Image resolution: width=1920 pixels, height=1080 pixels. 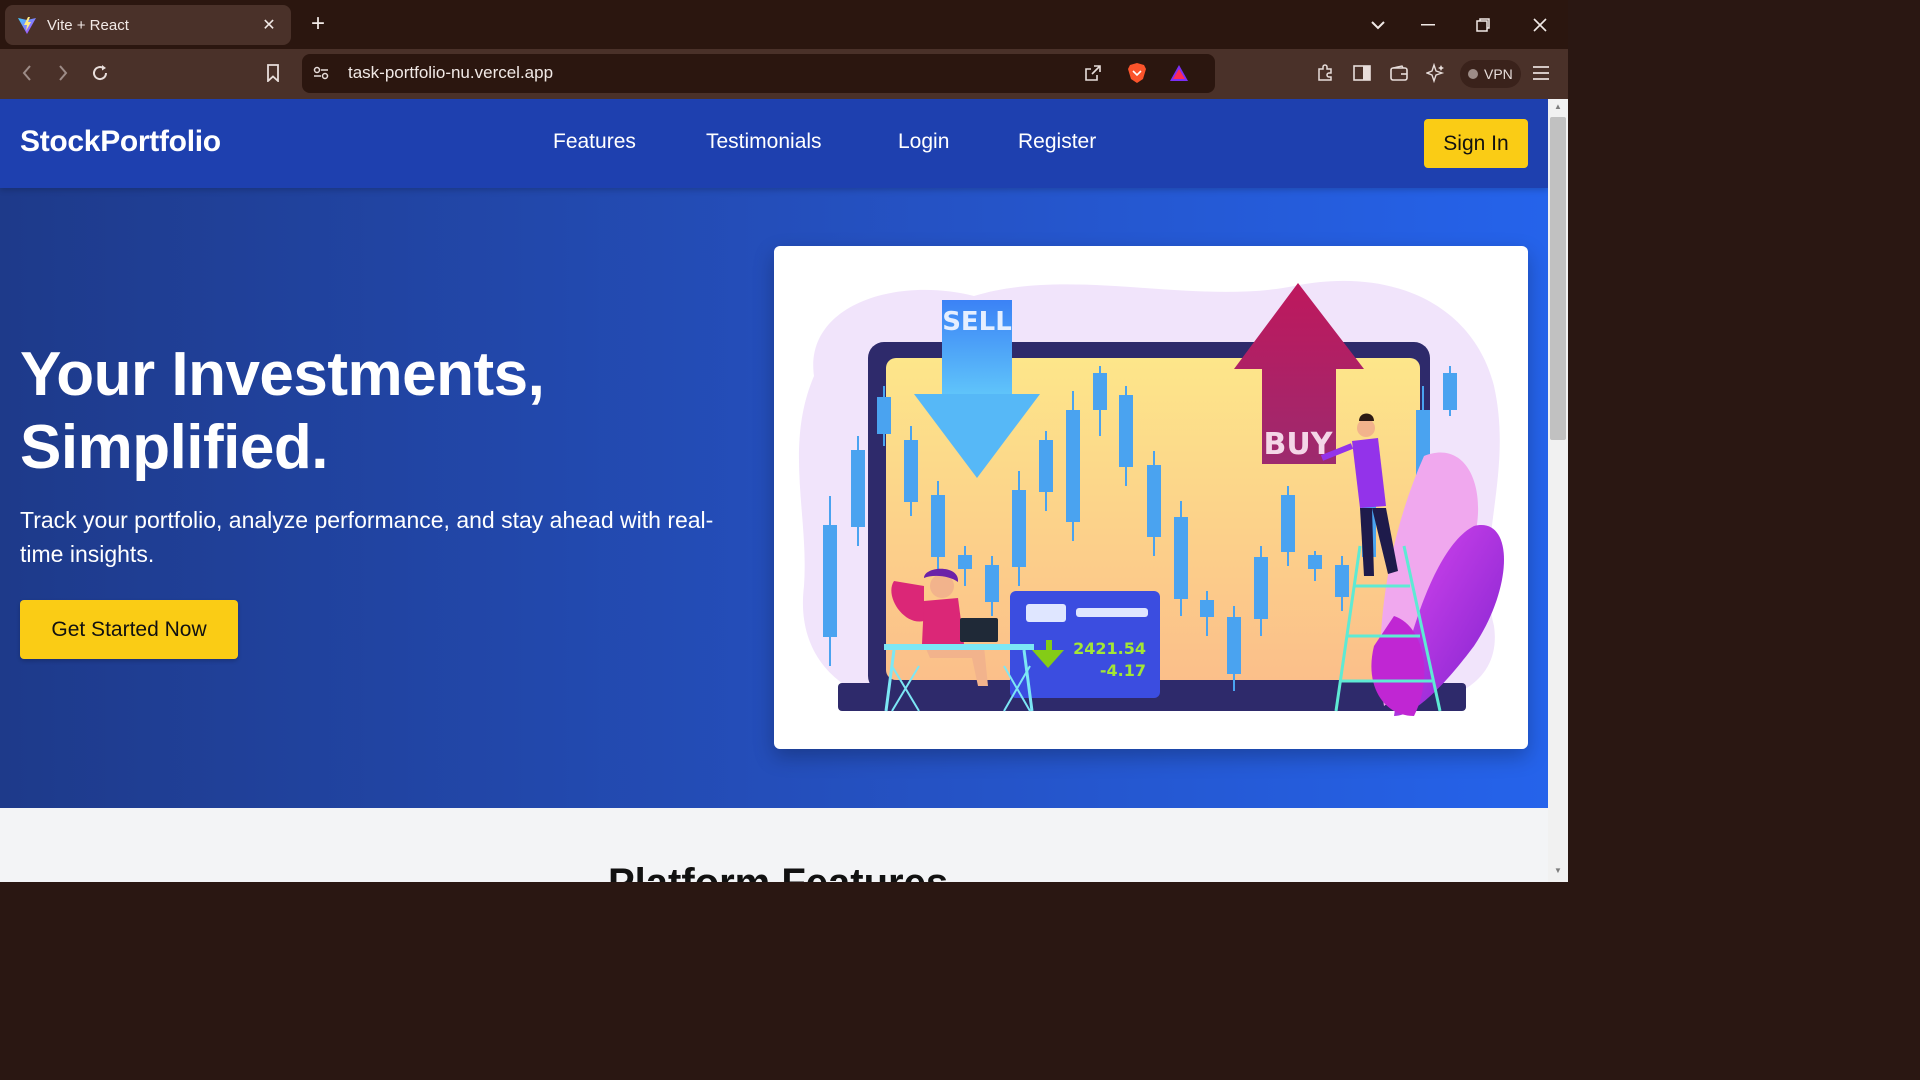 What do you see at coordinates (1109, 648) in the screenshot?
I see `price-value: 2421.54` at bounding box center [1109, 648].